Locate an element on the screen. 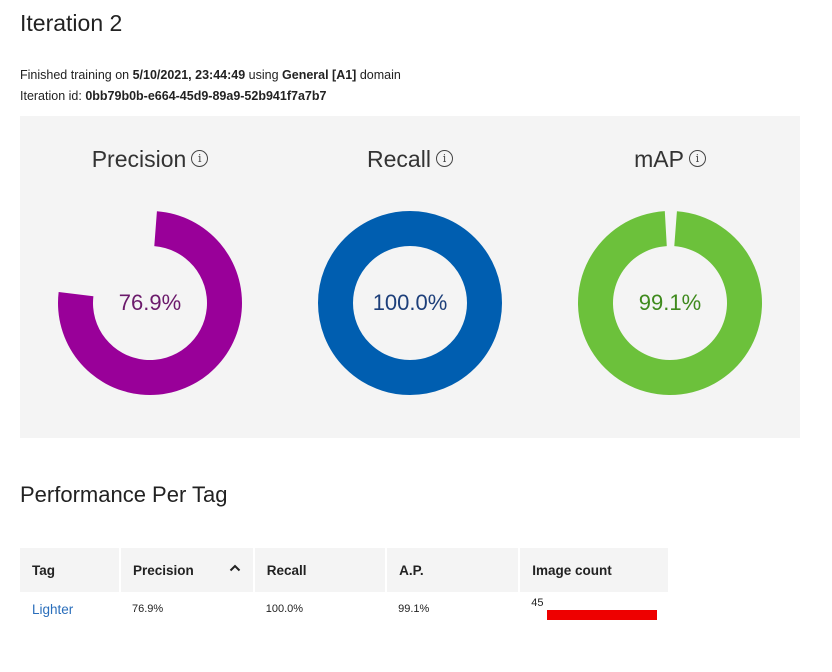  metric-recall: Recall i 100.0% is located at coordinates (410, 277).